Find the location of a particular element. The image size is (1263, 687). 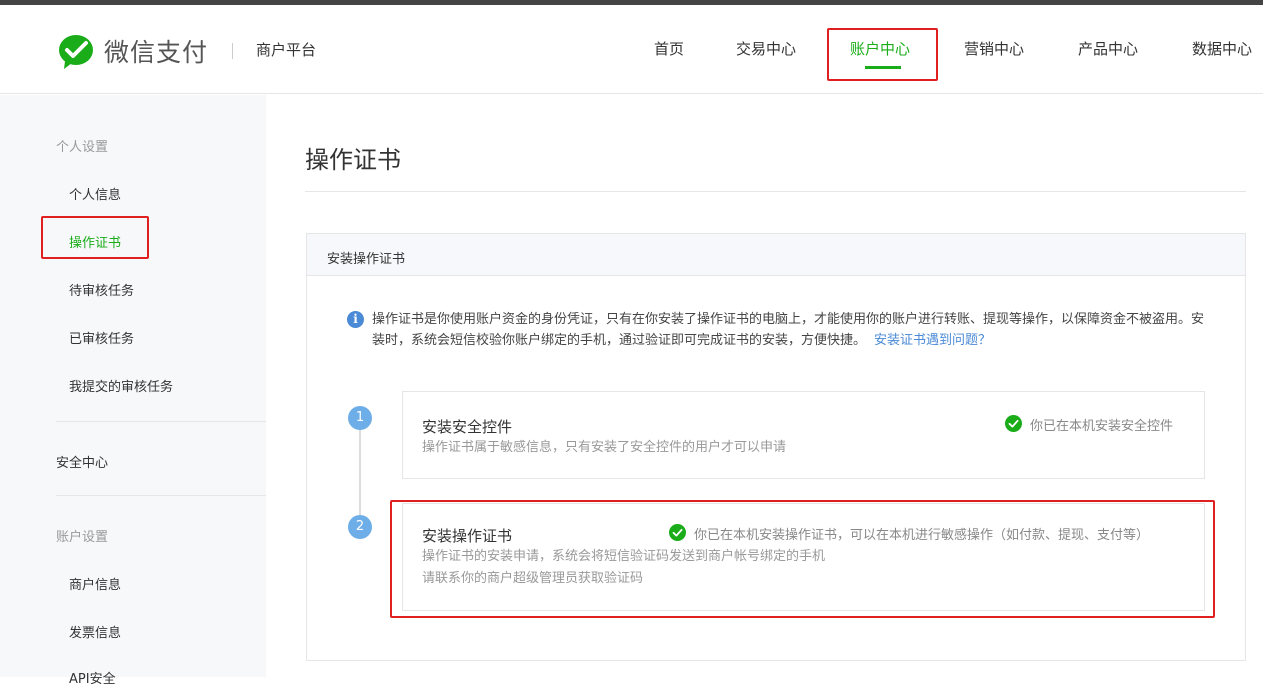

nav-data: 数据中心 is located at coordinates (1222, 48).